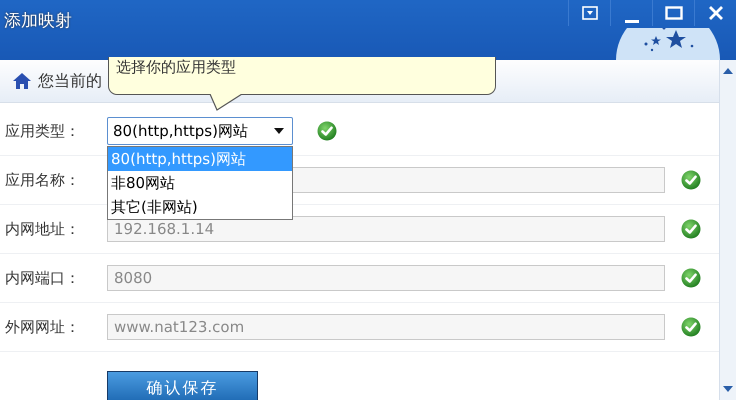  What do you see at coordinates (42, 229) in the screenshot?
I see `field-label: 内网地址：` at bounding box center [42, 229].